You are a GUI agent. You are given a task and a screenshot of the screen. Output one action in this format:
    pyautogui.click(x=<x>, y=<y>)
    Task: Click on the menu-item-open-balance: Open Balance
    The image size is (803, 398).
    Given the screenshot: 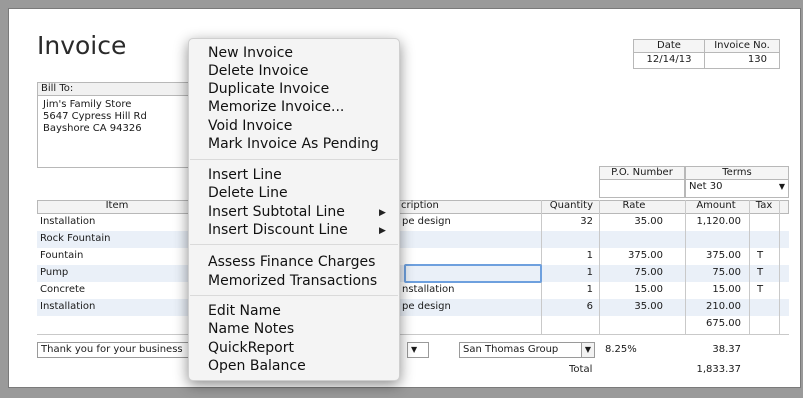 What is the action you would take?
    pyautogui.click(x=257, y=366)
    